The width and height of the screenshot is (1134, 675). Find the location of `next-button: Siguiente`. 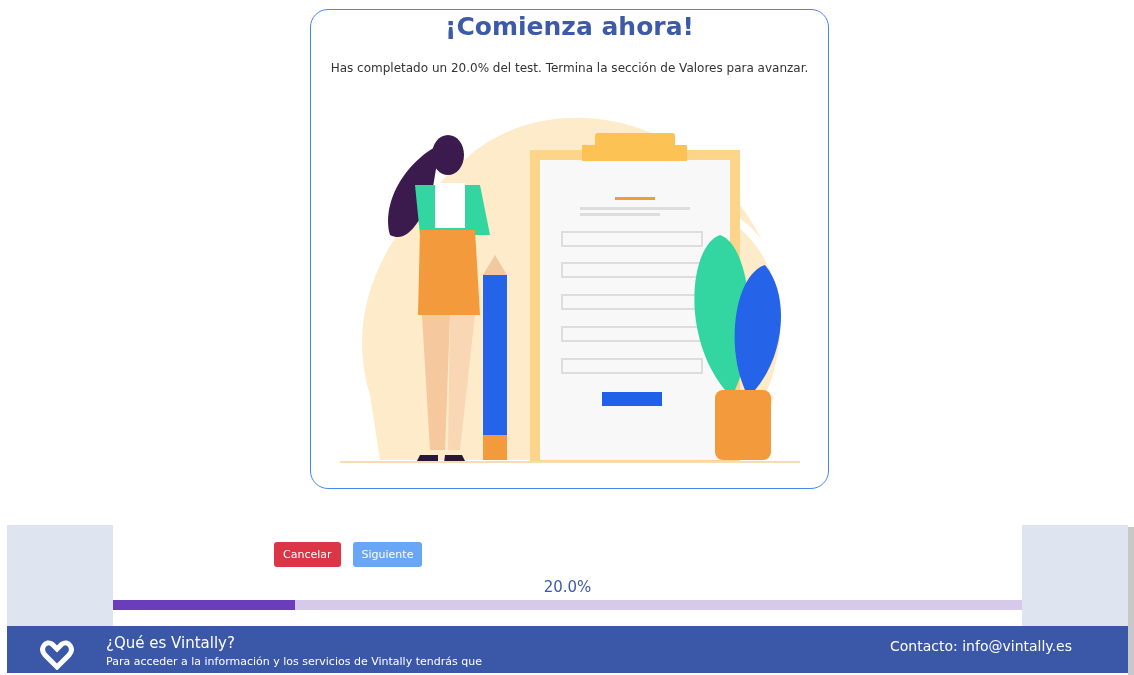

next-button: Siguiente is located at coordinates (387, 554).